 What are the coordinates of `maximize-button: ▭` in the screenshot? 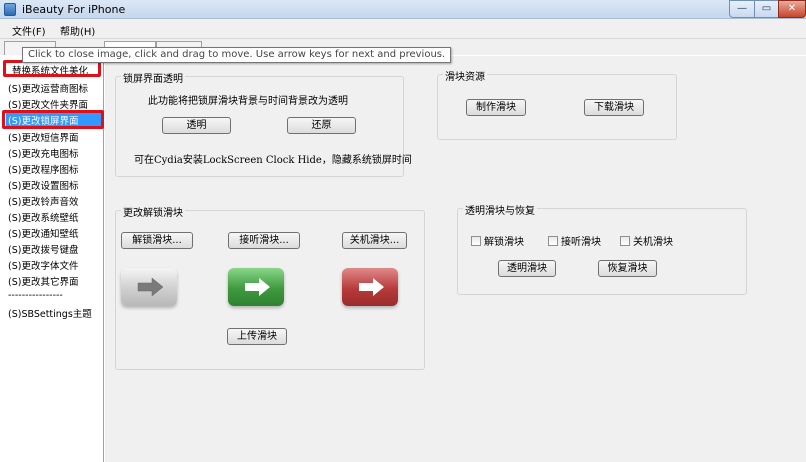 It's located at (766, 9).